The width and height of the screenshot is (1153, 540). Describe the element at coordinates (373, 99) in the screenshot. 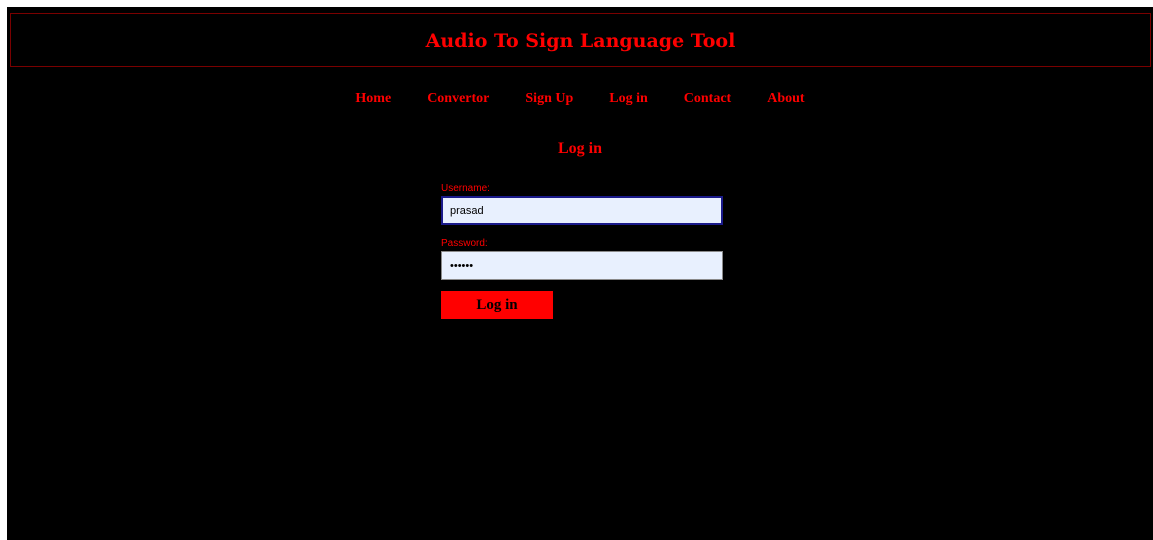

I see `nav-home: Home` at that location.